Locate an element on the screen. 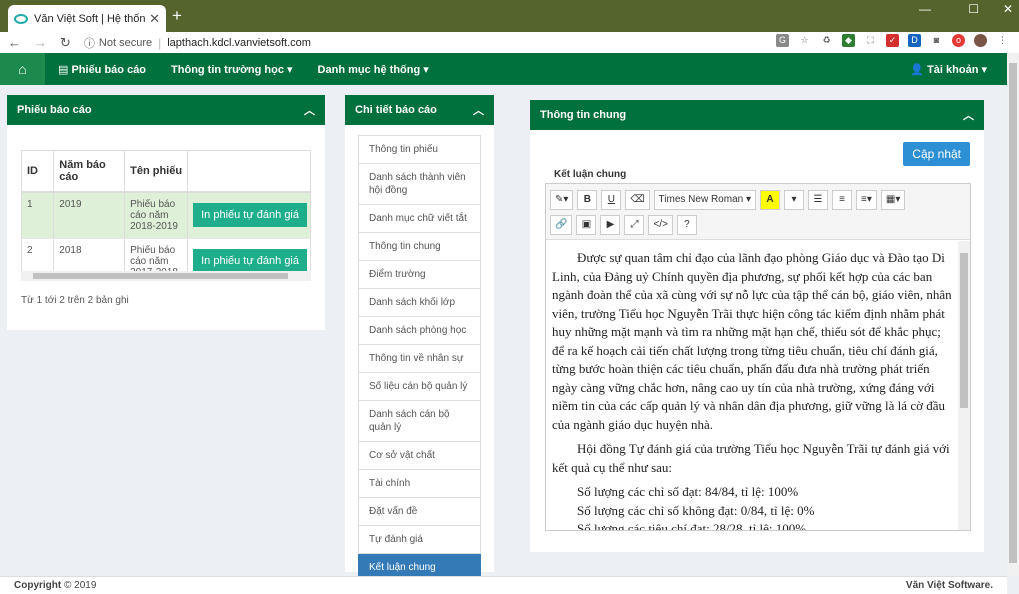  info-icon: ⓘ is located at coordinates (89, 43).